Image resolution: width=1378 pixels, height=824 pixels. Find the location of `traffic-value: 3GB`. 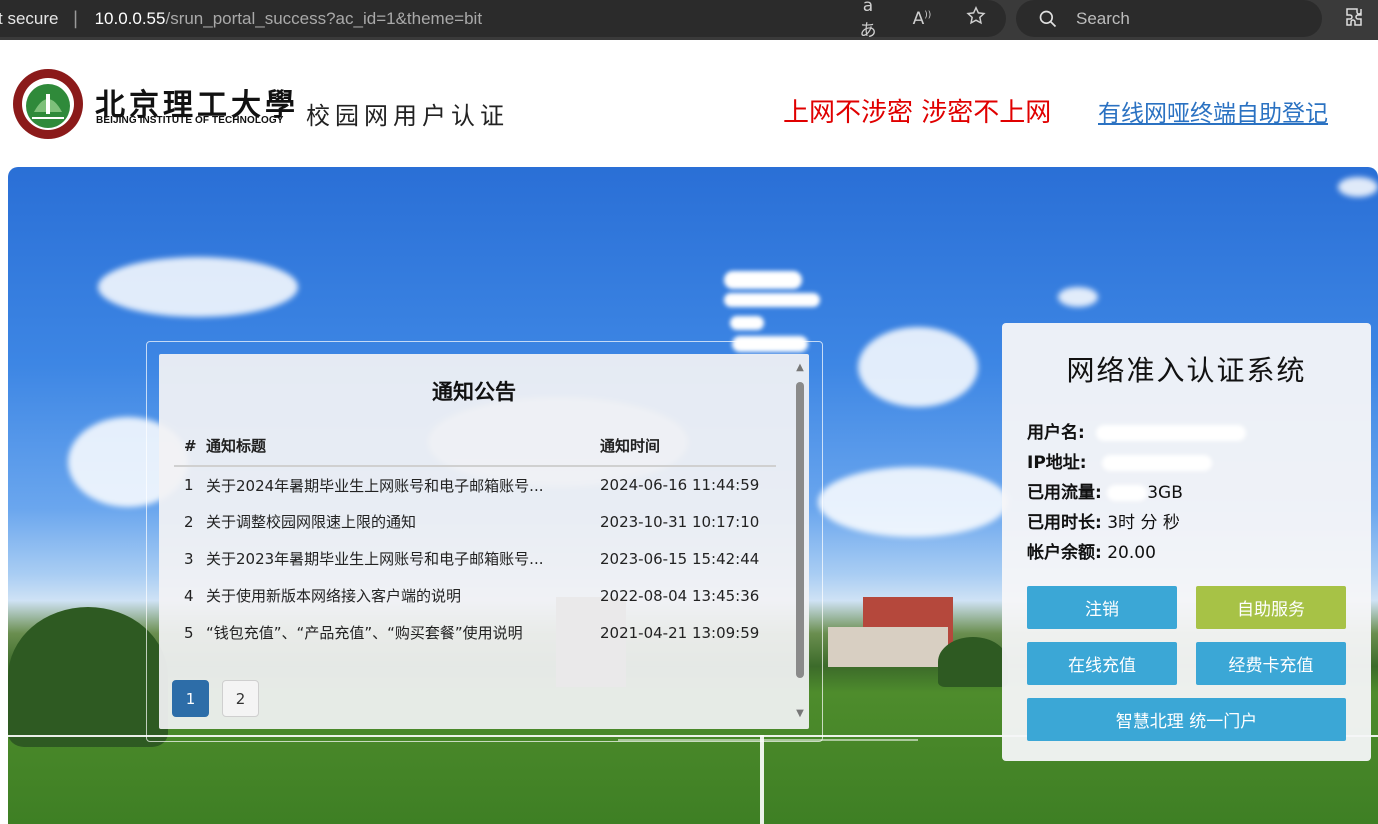

traffic-value: 3GB is located at coordinates (1165, 493).